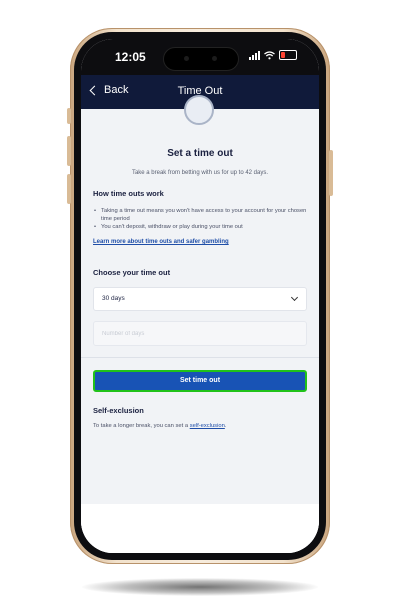 The height and width of the screenshot is (600, 400). Describe the element at coordinates (225, 426) in the screenshot. I see `self-exclusion-suffix: .` at that location.